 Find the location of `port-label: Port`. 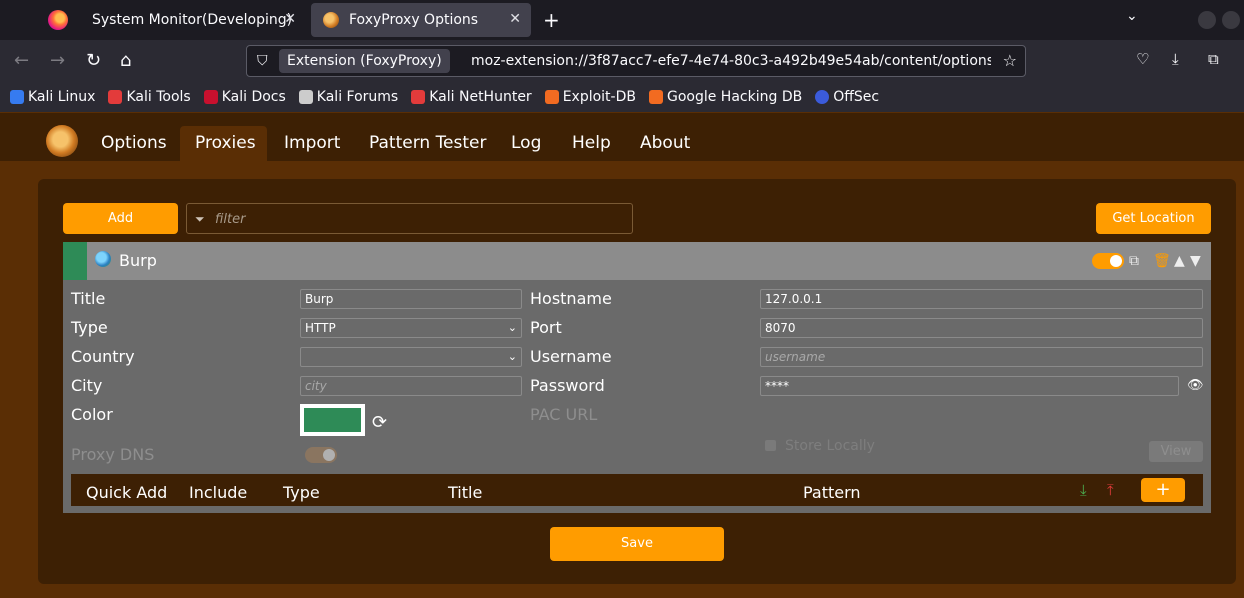

port-label: Port is located at coordinates (546, 327).